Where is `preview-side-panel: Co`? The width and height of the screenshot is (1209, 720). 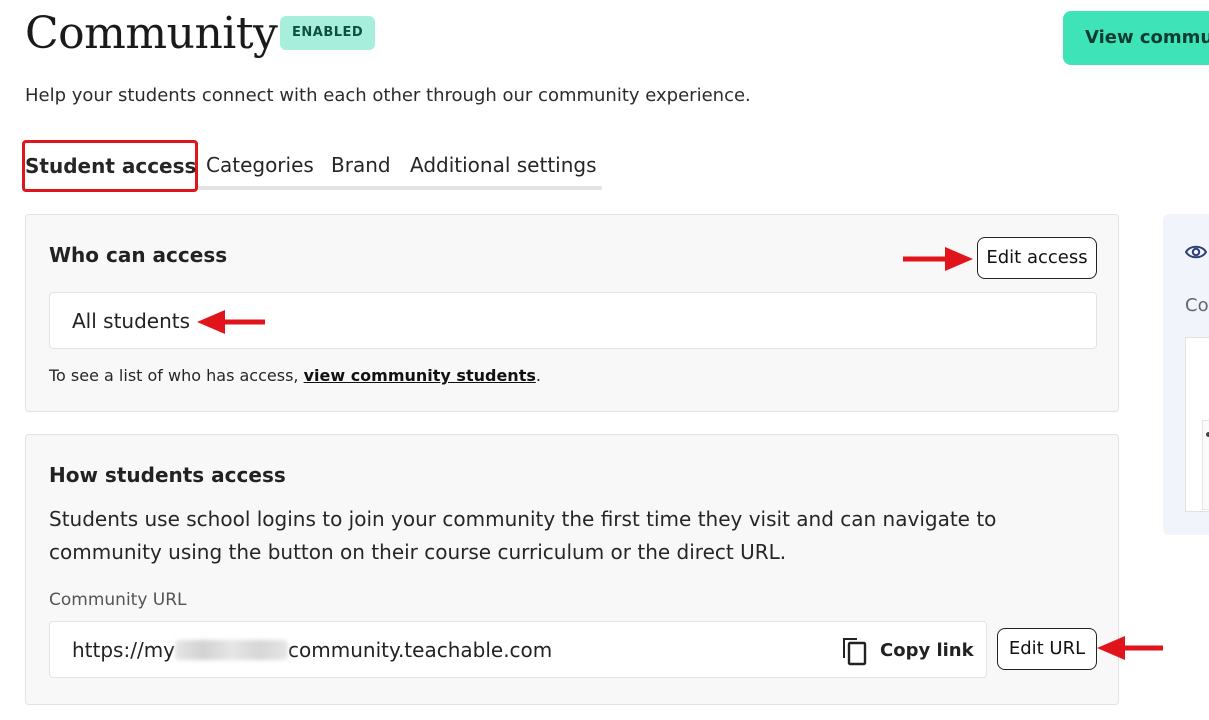 preview-side-panel: Co is located at coordinates (1186, 374).